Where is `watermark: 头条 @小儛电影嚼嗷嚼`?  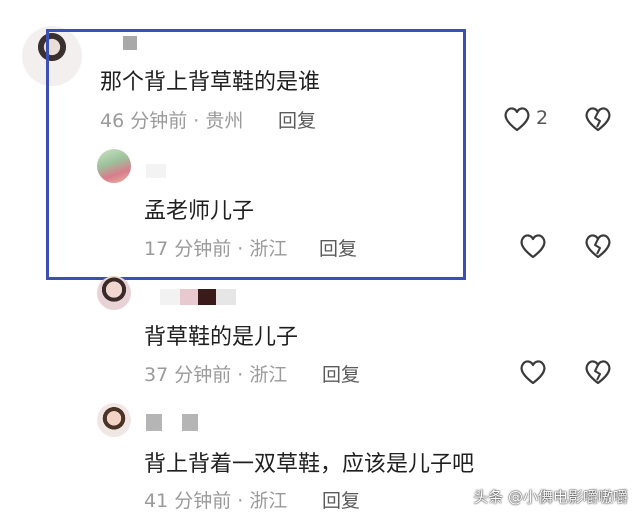 watermark: 头条 @小儛电影嚼嗷嚼 is located at coordinates (550, 497).